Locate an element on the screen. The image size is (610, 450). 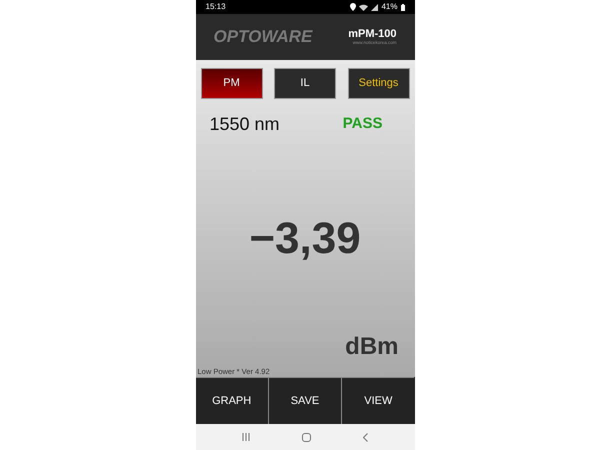
result-text: PASS is located at coordinates (362, 124).